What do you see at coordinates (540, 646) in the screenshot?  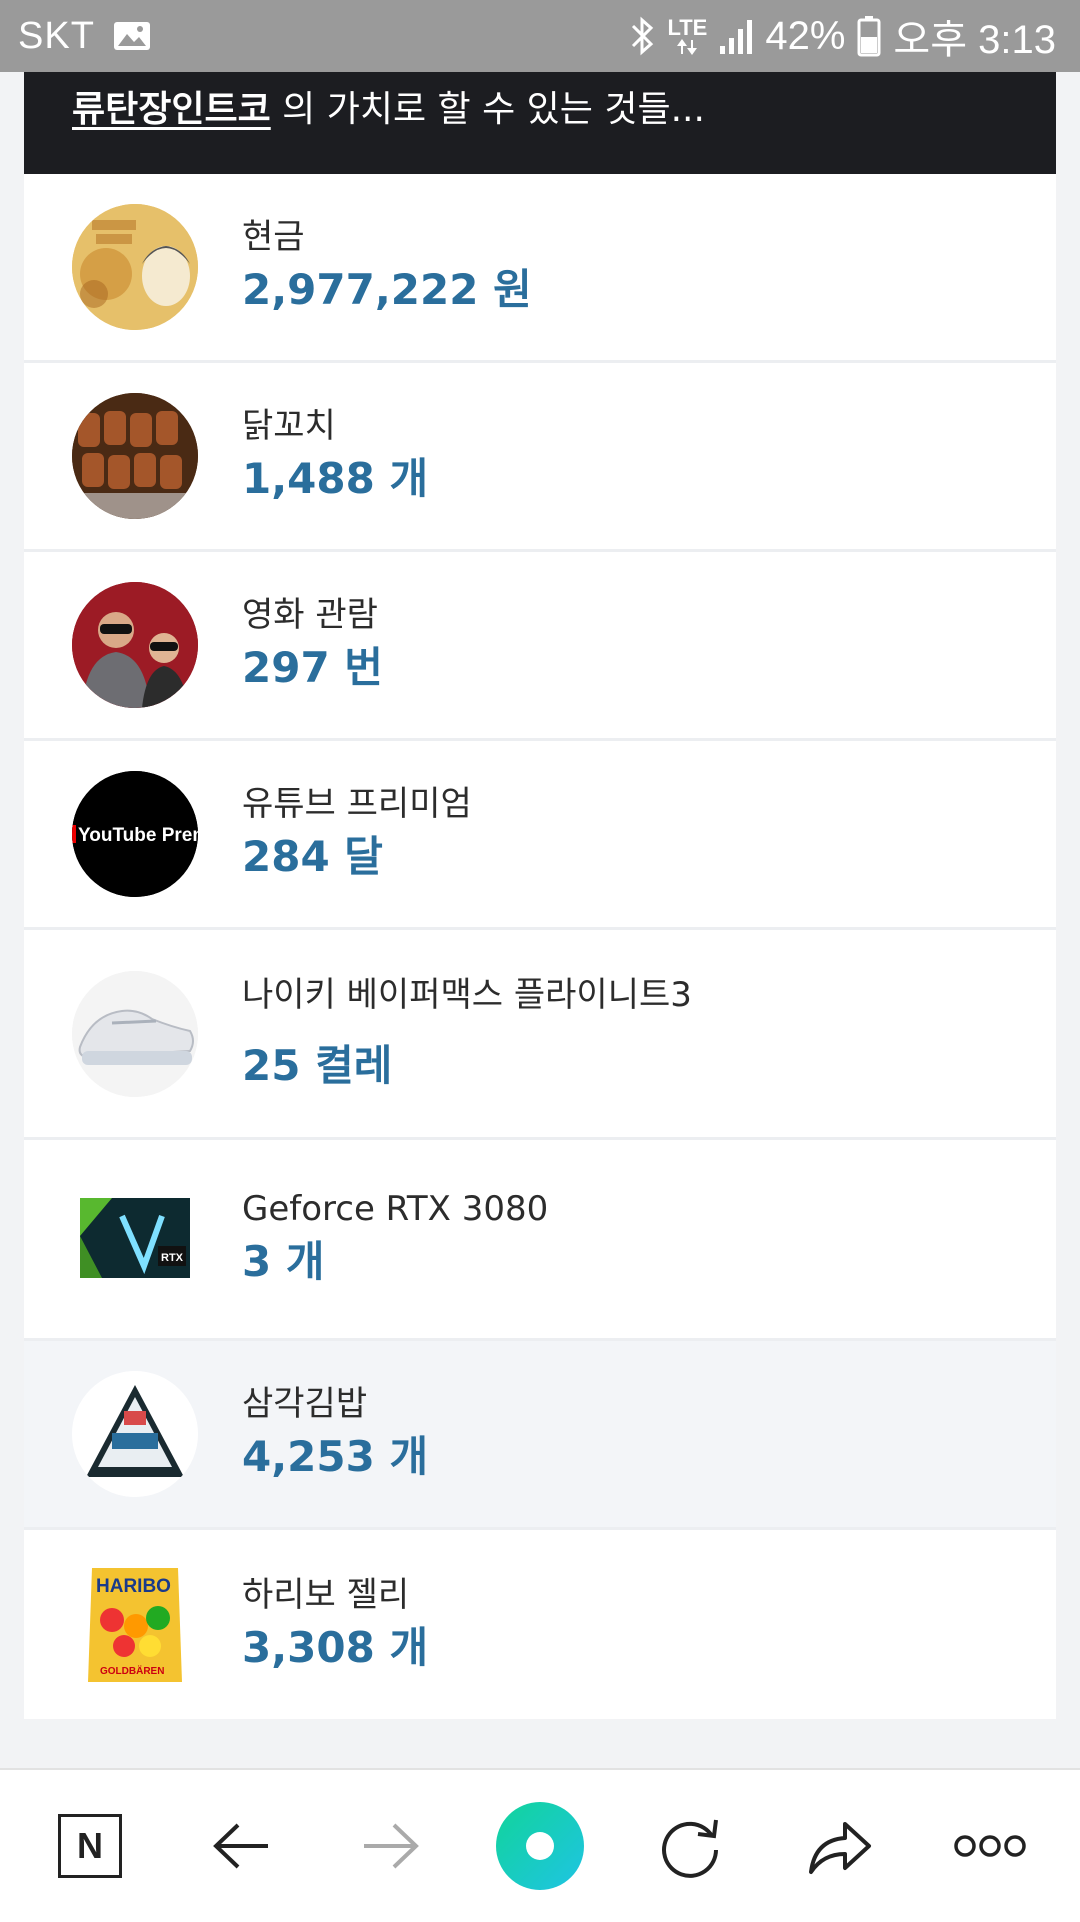 I see `list-item-movie: 영화 관람 297 번` at bounding box center [540, 646].